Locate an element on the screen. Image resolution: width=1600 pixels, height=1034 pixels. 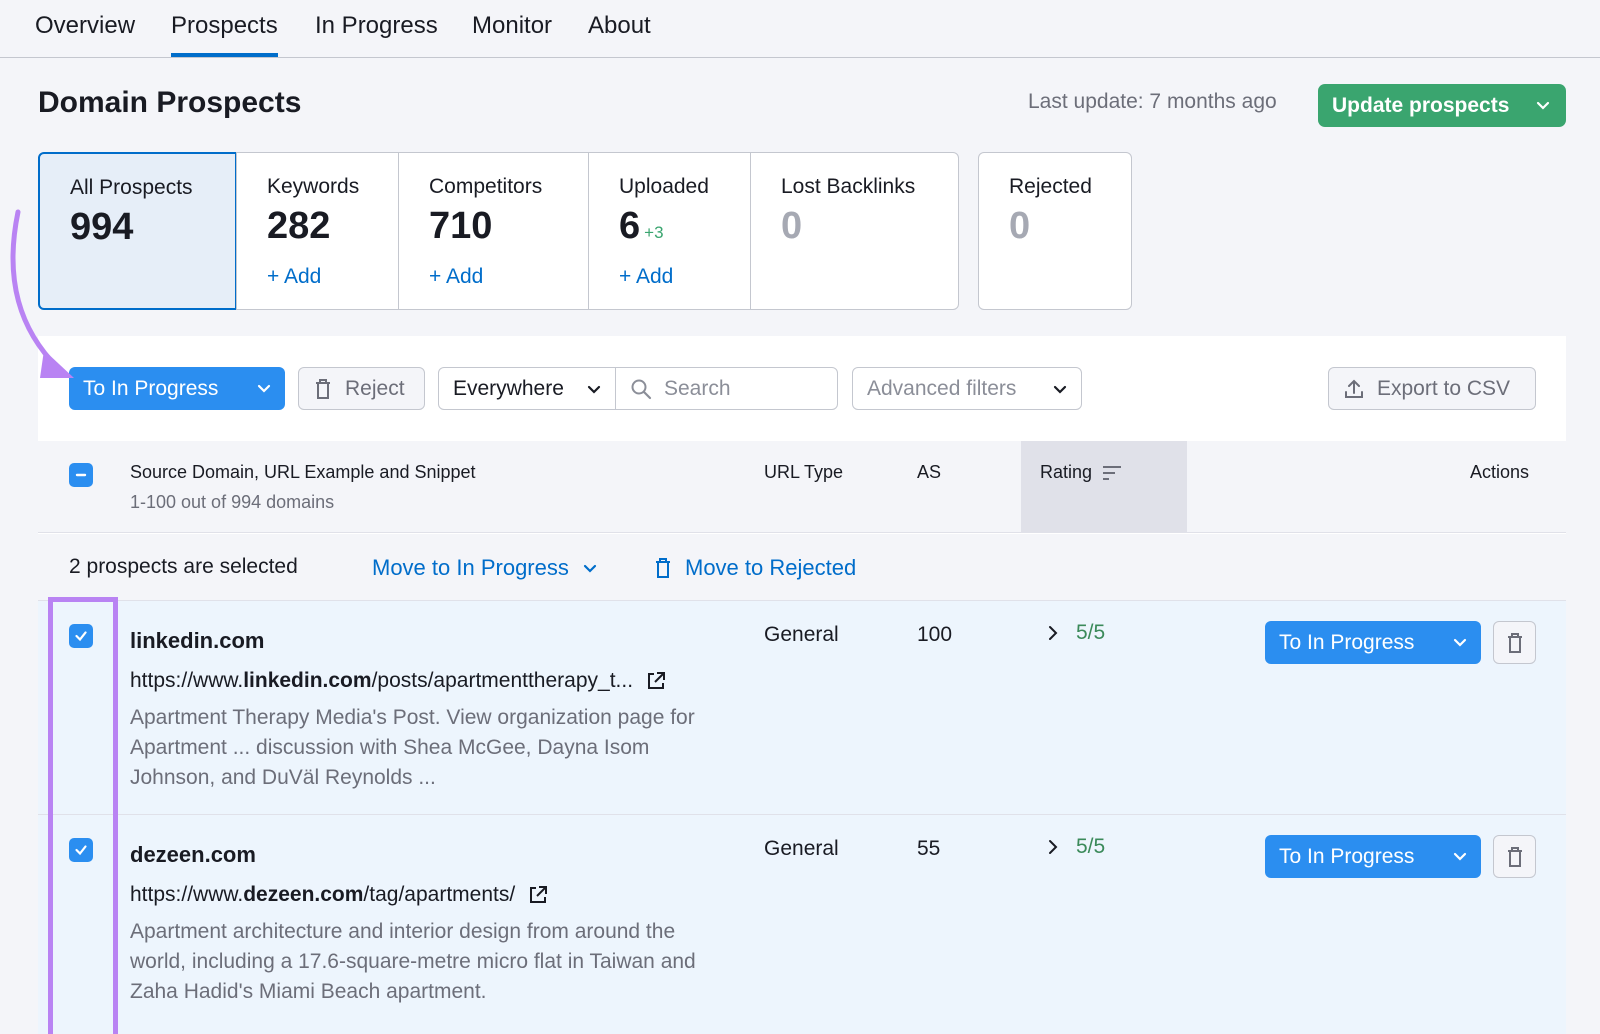
export-csv-button: Export to CSV is located at coordinates (1432, 388).